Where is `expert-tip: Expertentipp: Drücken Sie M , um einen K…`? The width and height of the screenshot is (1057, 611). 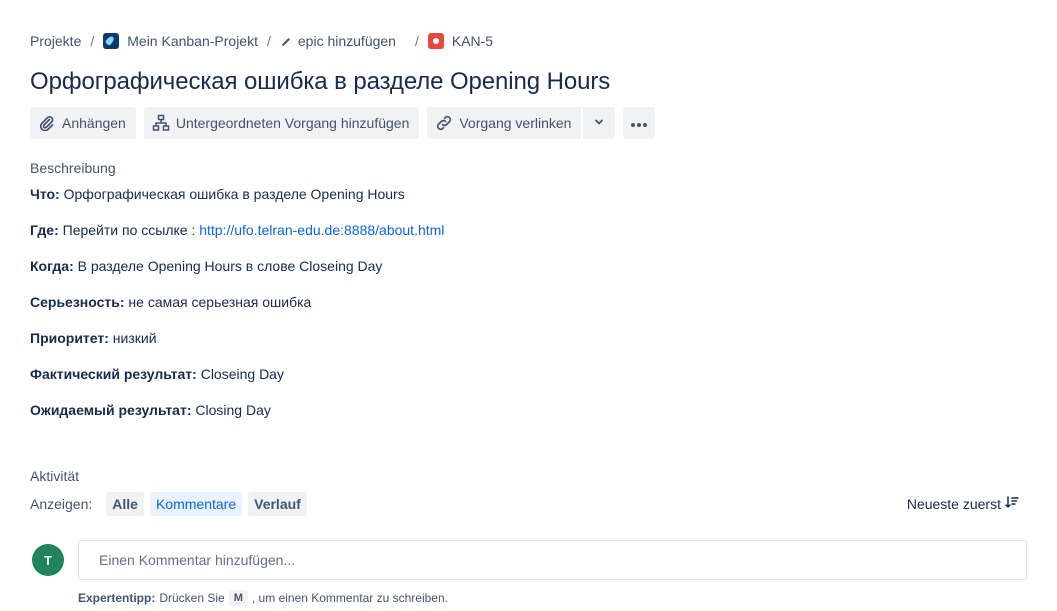 expert-tip: Expertentipp: Drücken Sie M , um einen K… is located at coordinates (263, 598).